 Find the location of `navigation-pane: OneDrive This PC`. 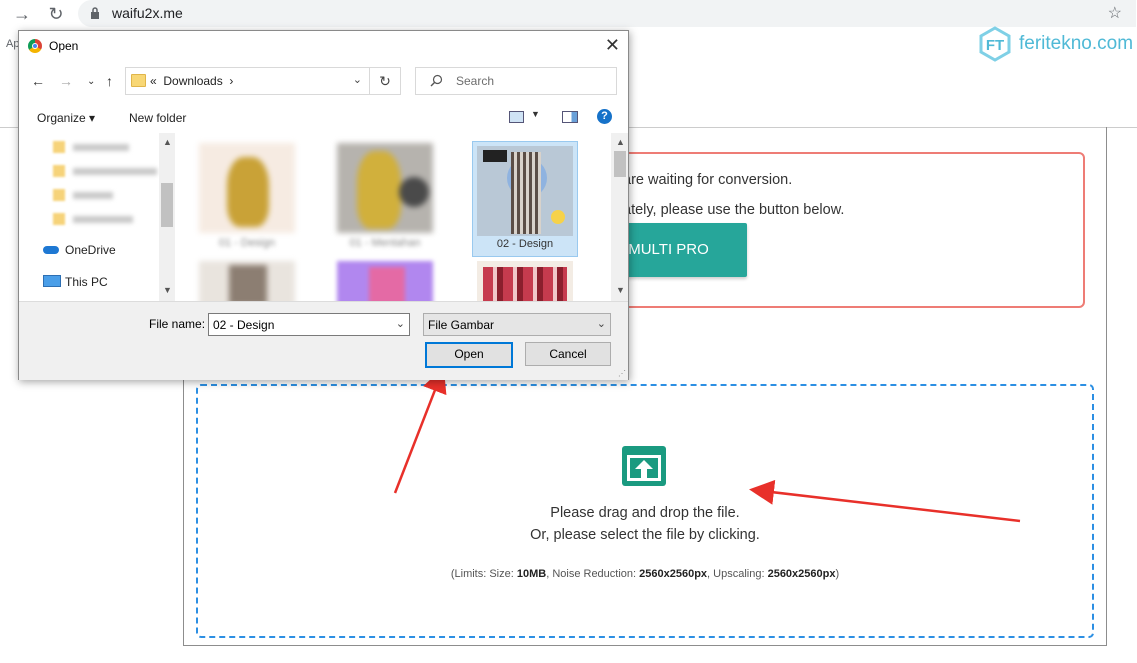

navigation-pane: OneDrive This PC is located at coordinates (98, 217).